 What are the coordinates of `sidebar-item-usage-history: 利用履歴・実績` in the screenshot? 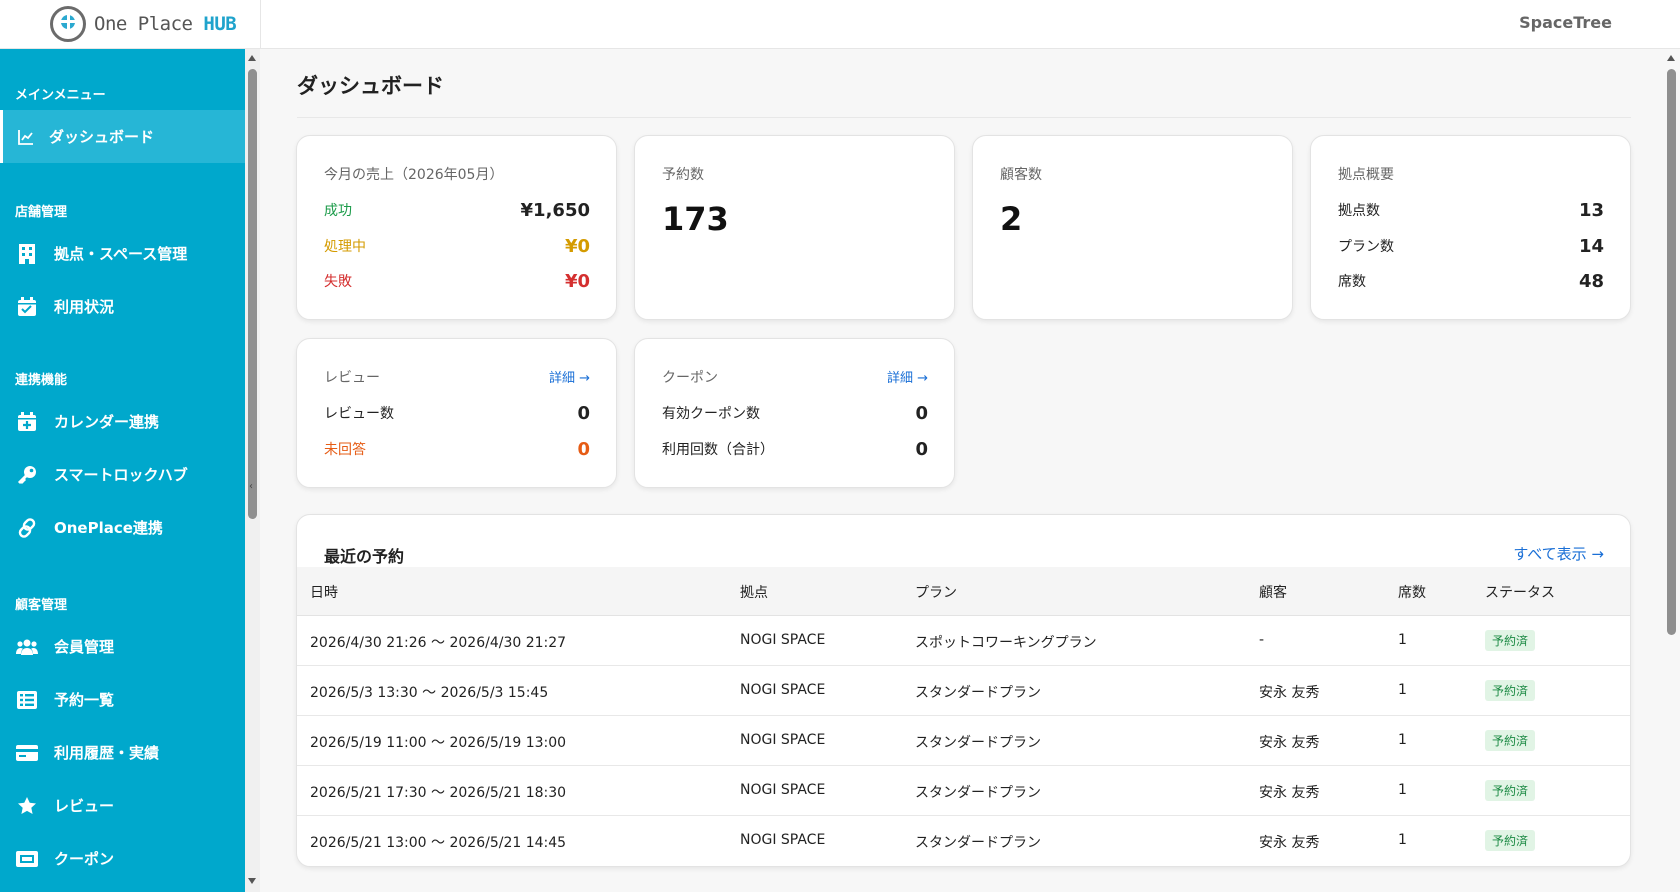 It's located at (122, 752).